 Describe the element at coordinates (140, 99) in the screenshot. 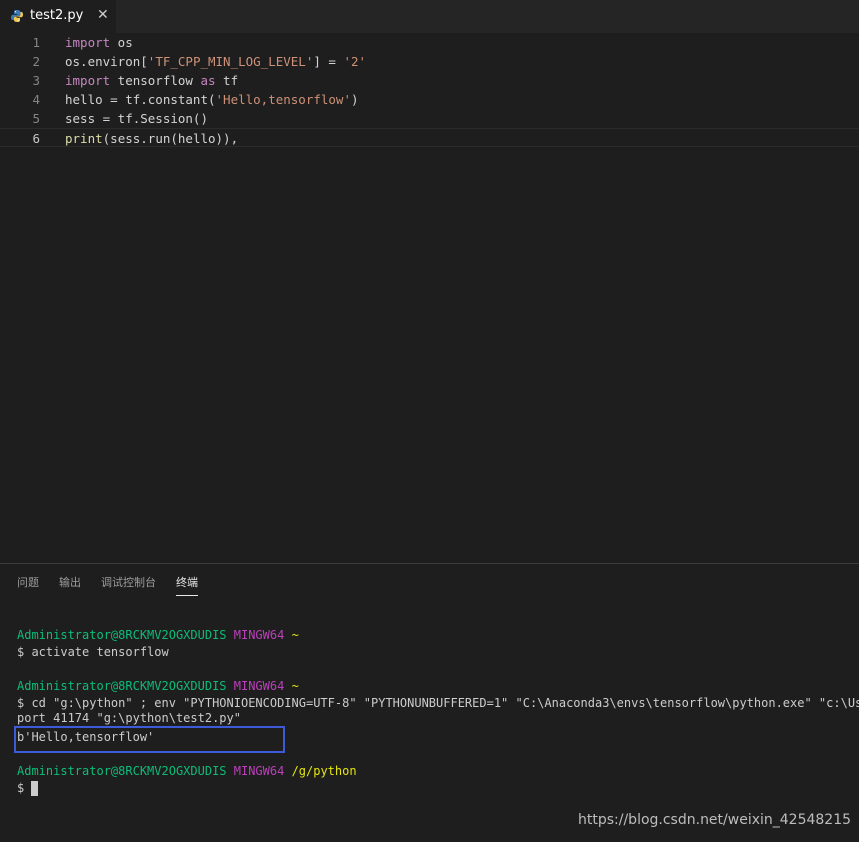

I see `code-token: hello = tf.constant(` at that location.